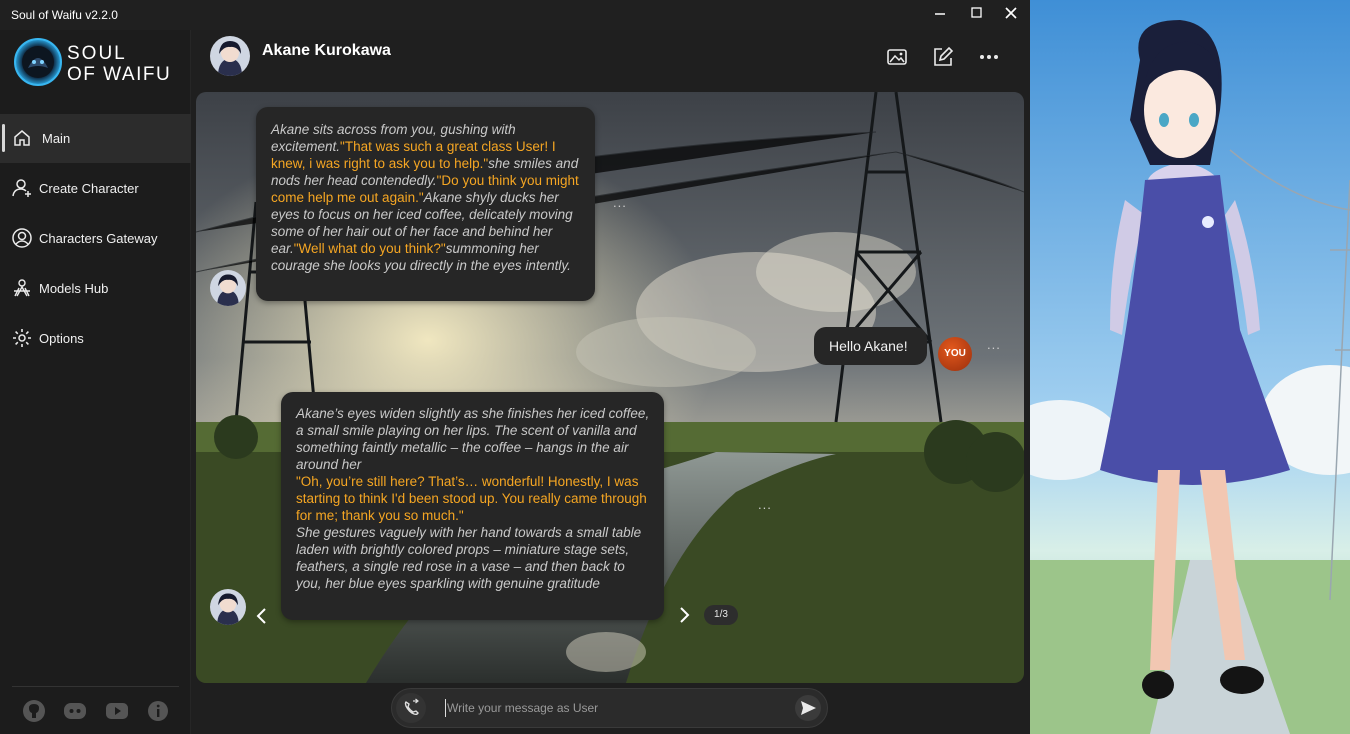 The image size is (1350, 734). I want to click on close-icon, so click(1011, 13).